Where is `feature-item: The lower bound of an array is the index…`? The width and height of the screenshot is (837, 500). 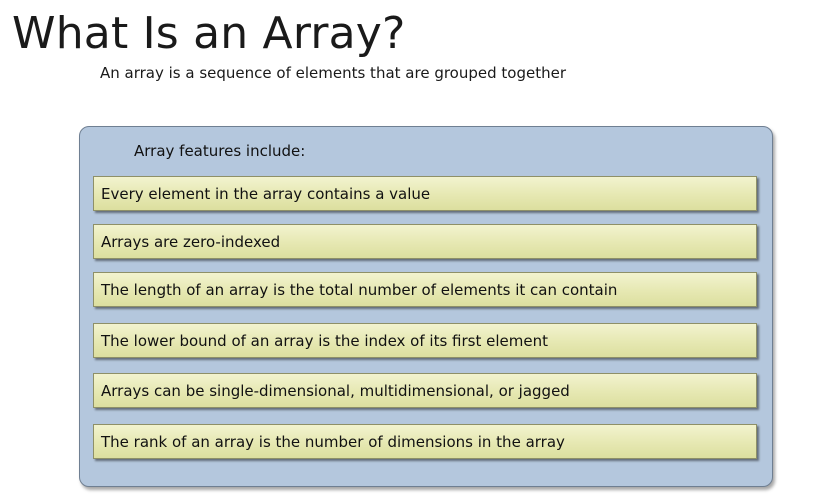
feature-item: The lower bound of an array is the index… is located at coordinates (425, 340).